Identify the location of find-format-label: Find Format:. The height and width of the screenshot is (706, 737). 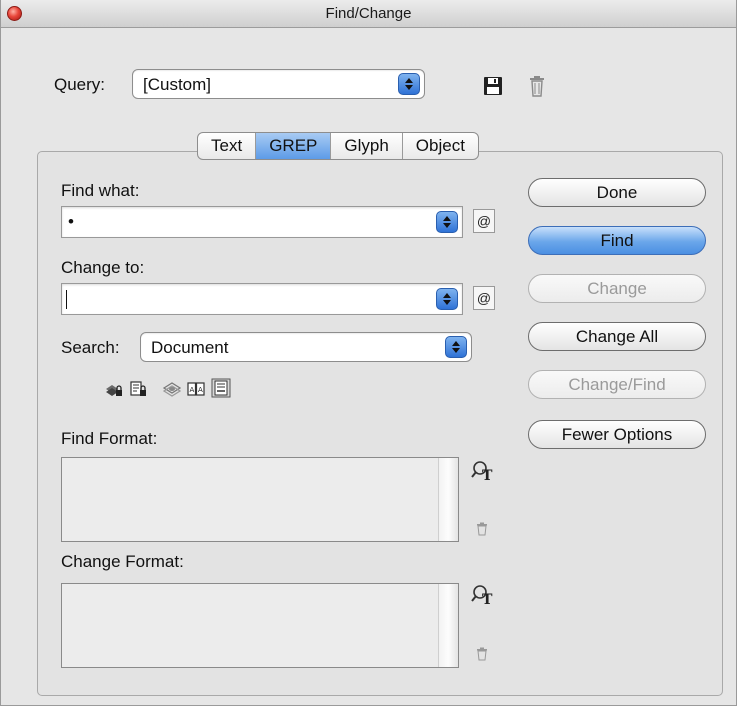
(109, 438).